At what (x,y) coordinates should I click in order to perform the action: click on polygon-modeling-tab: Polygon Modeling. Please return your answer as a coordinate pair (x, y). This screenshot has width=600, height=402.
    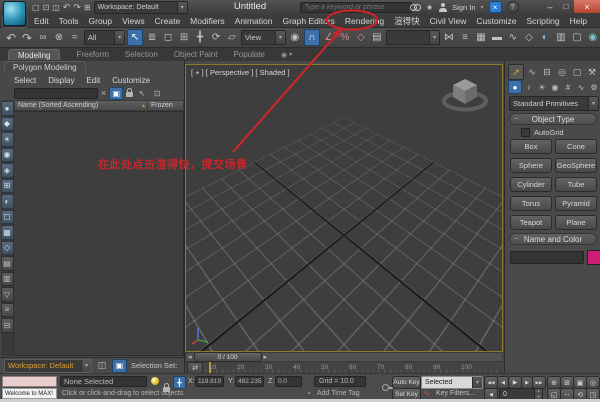
    Looking at the image, I should click on (45, 67).